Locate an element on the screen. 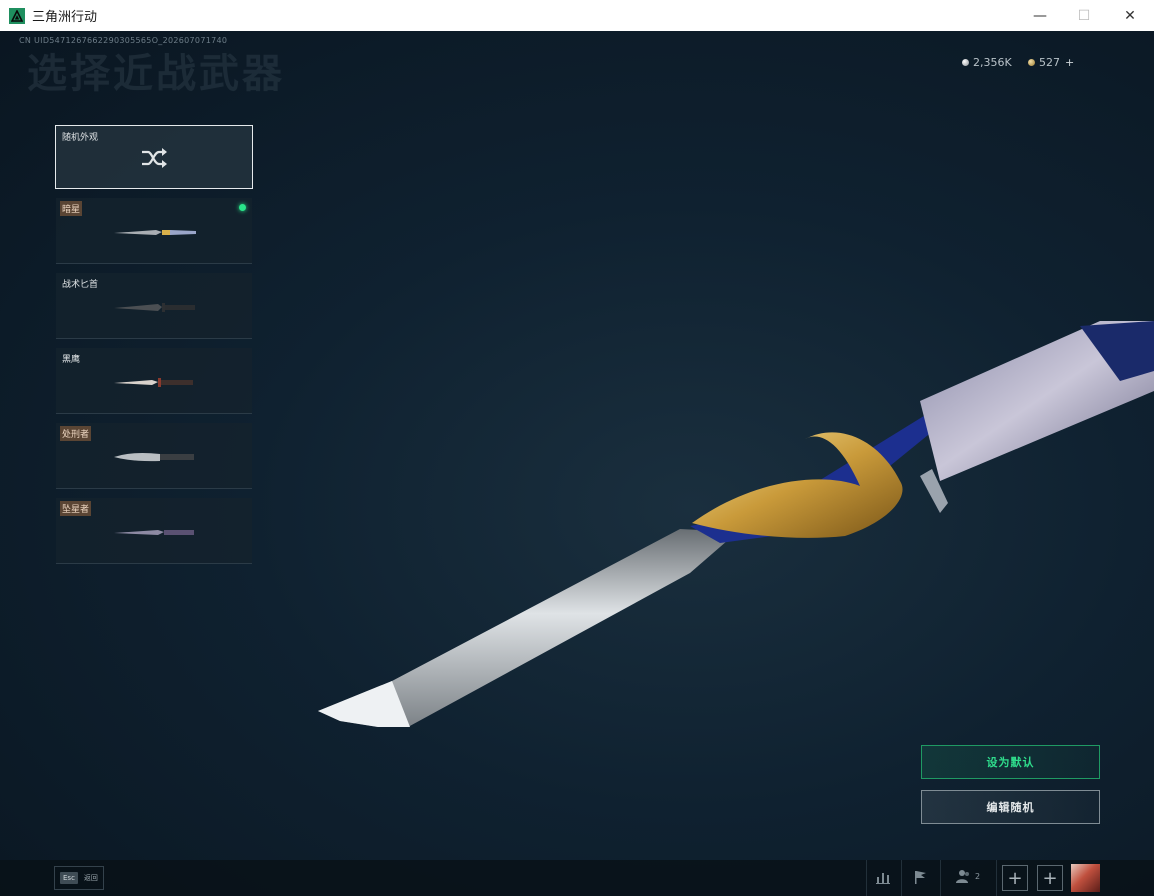  random-appearance-label: 随机外观 is located at coordinates (80, 138).